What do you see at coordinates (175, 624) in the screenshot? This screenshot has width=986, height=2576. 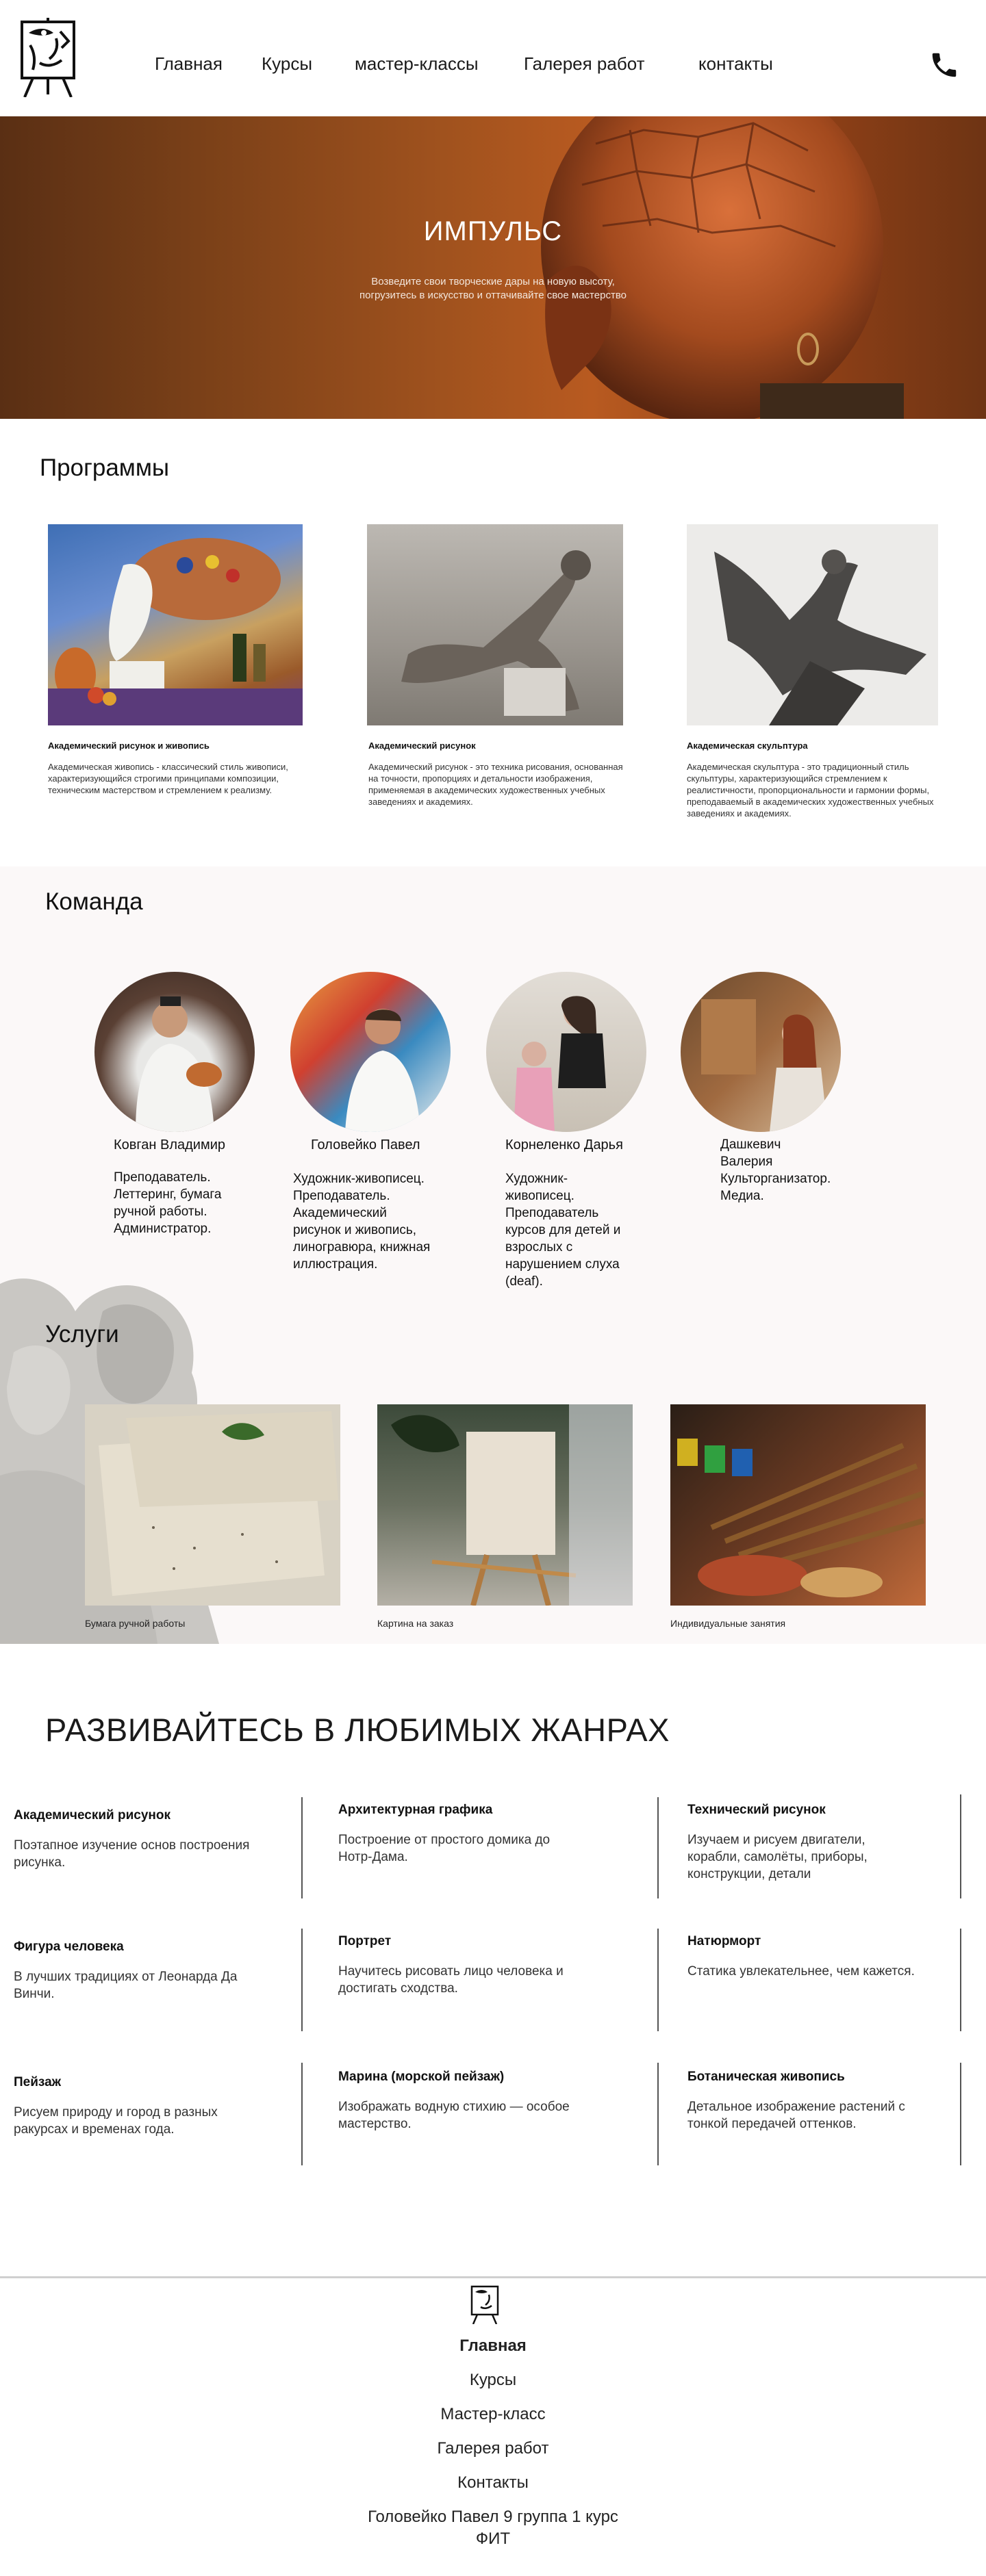 I see `program-image-painting` at bounding box center [175, 624].